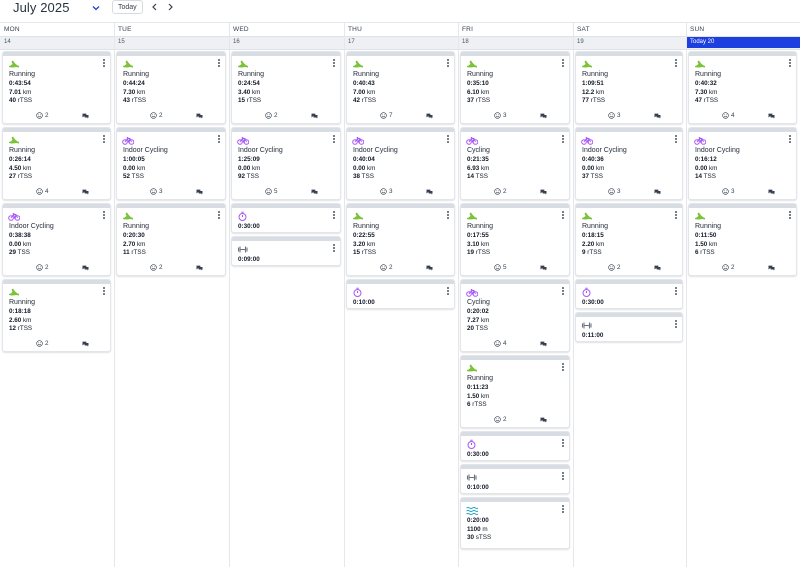 The image size is (800, 567). Describe the element at coordinates (629, 239) in the screenshot. I see `workout-card: Running 0:18:15 2.20 km 9 rTSS 2` at that location.